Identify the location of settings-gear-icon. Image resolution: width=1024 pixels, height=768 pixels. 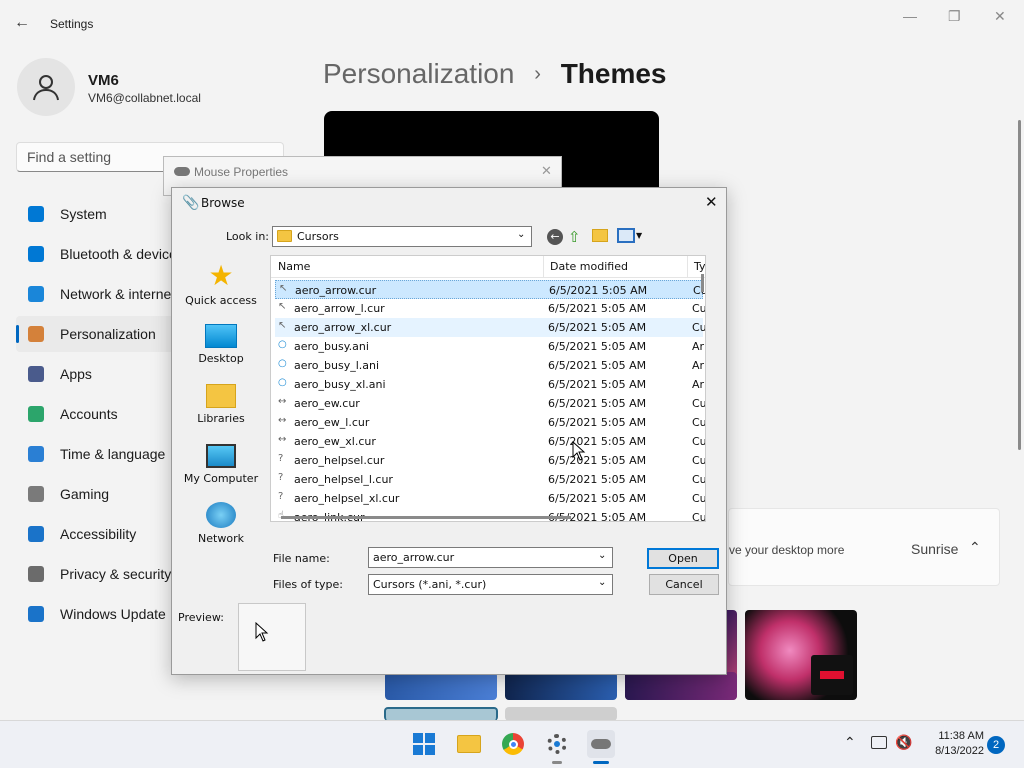
(557, 744).